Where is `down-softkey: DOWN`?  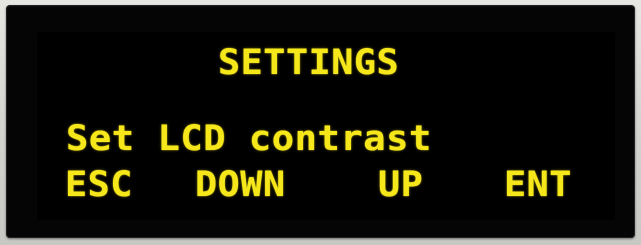
down-softkey: DOWN is located at coordinates (240, 185).